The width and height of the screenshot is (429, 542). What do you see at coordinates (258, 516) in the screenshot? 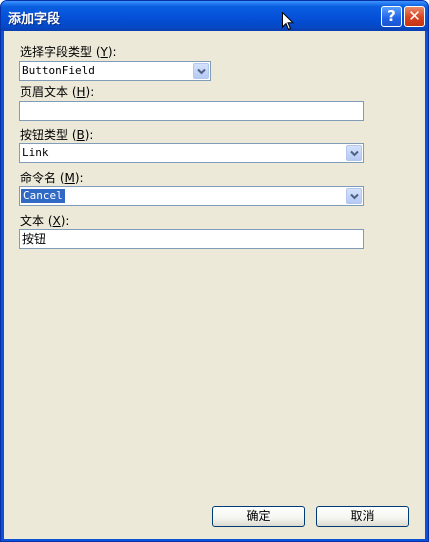
I see `ok-button: 确定` at bounding box center [258, 516].